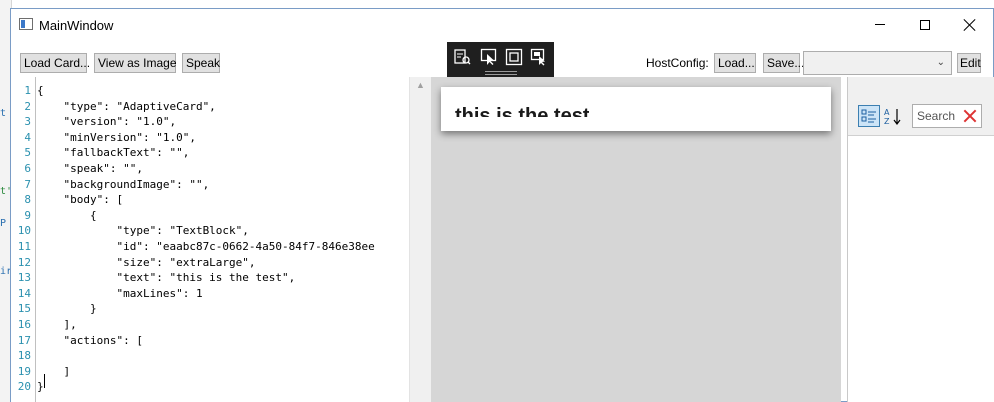 The height and width of the screenshot is (402, 994). What do you see at coordinates (44, 381) in the screenshot?
I see `text-caret` at bounding box center [44, 381].